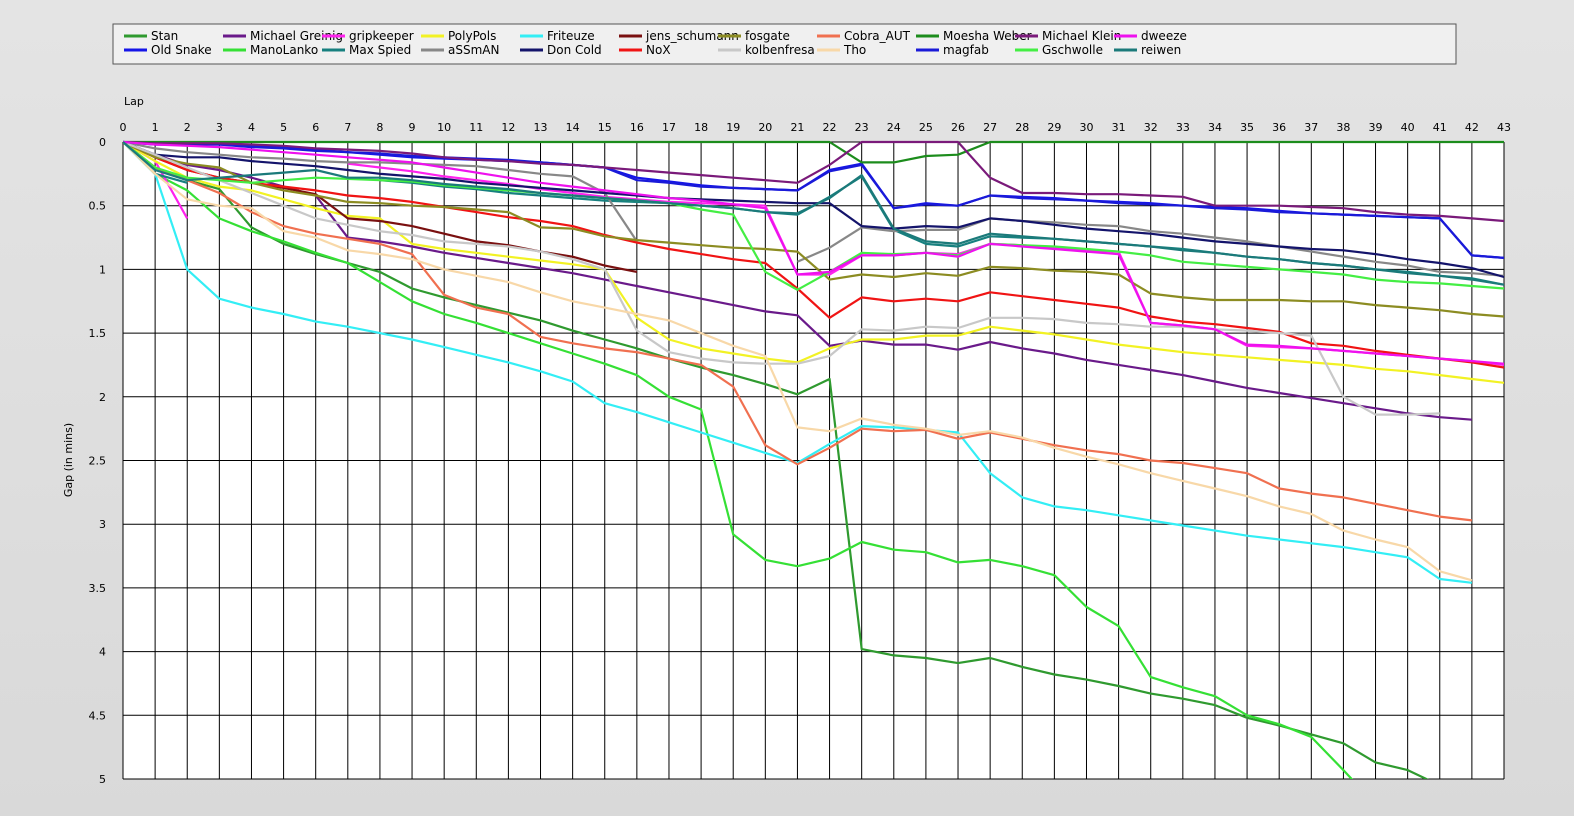 The width and height of the screenshot is (1574, 816). I want to click on x-tick-label: 37, so click(1311, 127).